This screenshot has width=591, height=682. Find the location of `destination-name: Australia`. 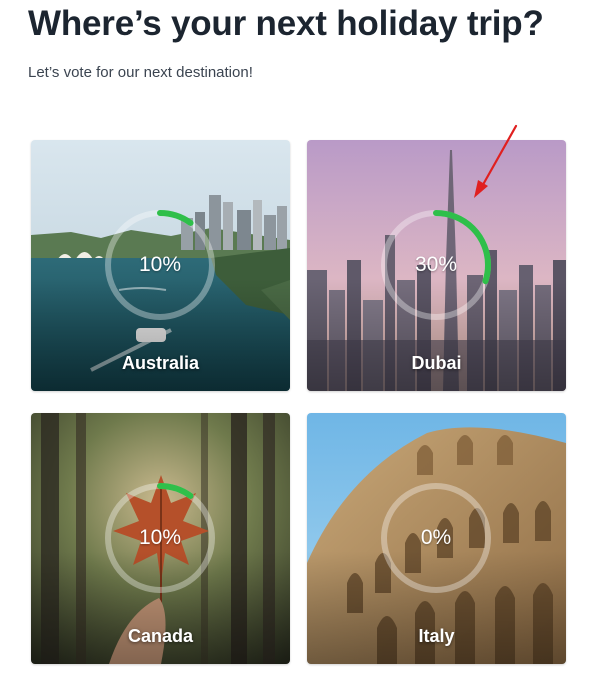

destination-name: Australia is located at coordinates (160, 363).